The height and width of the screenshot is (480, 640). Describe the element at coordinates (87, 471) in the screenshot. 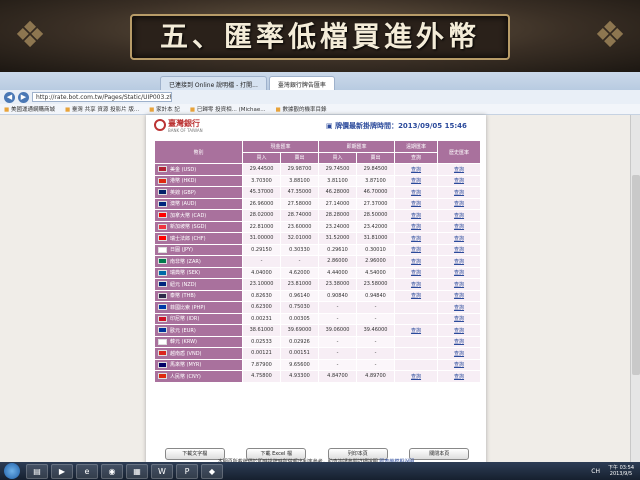

I see `ie-icon: e` at that location.